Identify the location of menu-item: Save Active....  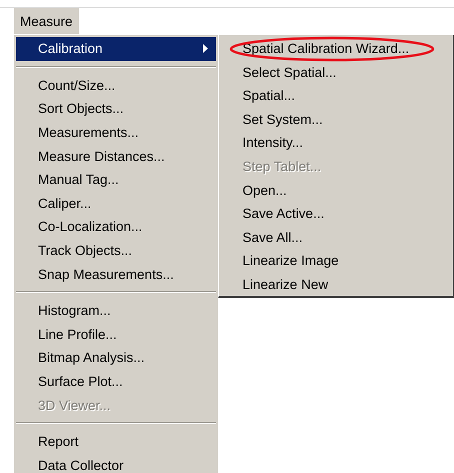
(335, 214).